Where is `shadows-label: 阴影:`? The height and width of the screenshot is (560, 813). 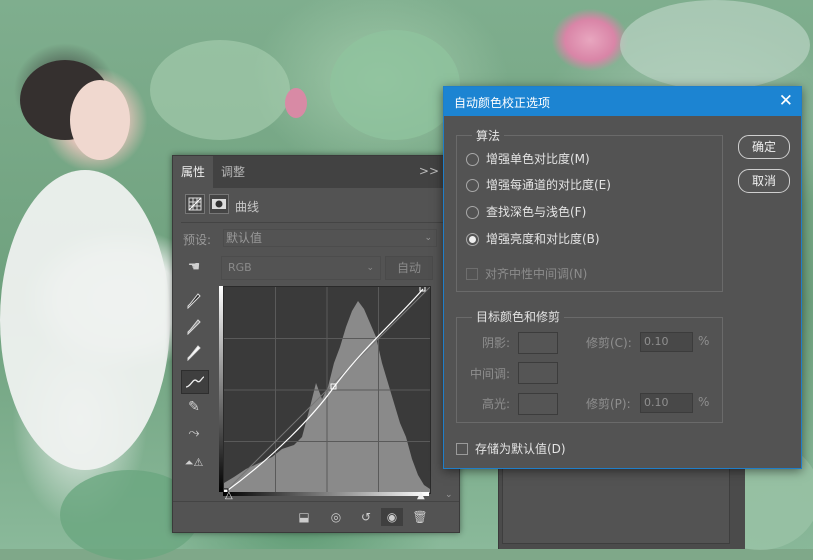
shadows-label: 阴影: is located at coordinates (496, 343).